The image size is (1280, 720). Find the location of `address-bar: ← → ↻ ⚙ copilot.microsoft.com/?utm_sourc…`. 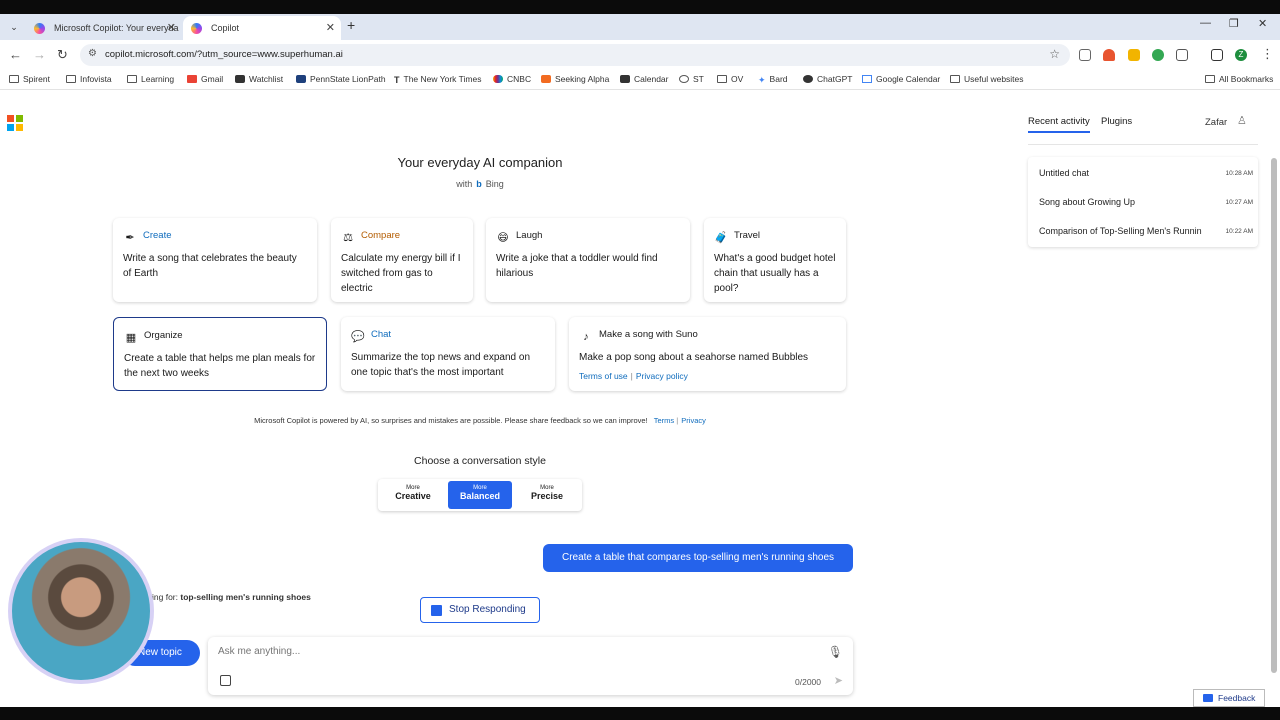

address-bar: ← → ↻ ⚙ copilot.microsoft.com/?utm_sourc… is located at coordinates (640, 55).